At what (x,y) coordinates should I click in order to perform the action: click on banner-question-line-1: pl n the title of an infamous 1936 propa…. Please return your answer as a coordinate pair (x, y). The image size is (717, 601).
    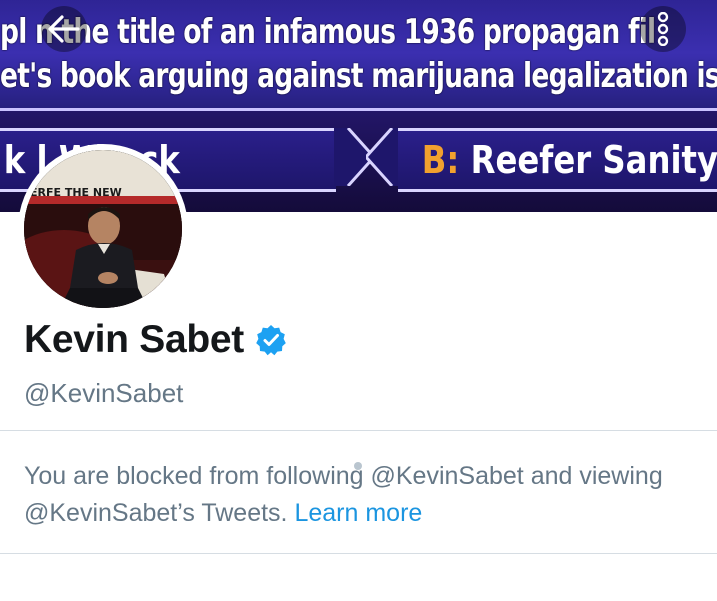
    Looking at the image, I should click on (328, 32).